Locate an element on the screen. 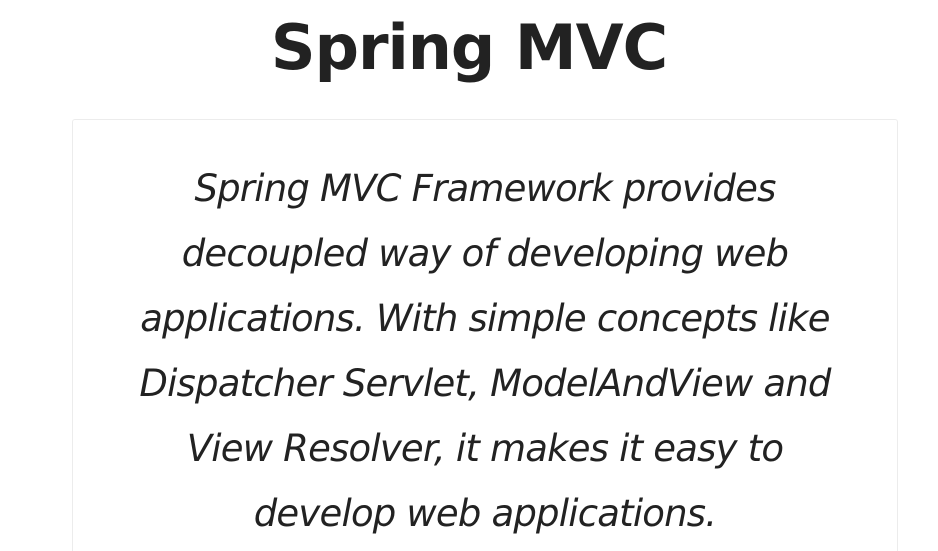 This screenshot has width=938, height=551. description-line: applications. With simple concepts like is located at coordinates (485, 318).